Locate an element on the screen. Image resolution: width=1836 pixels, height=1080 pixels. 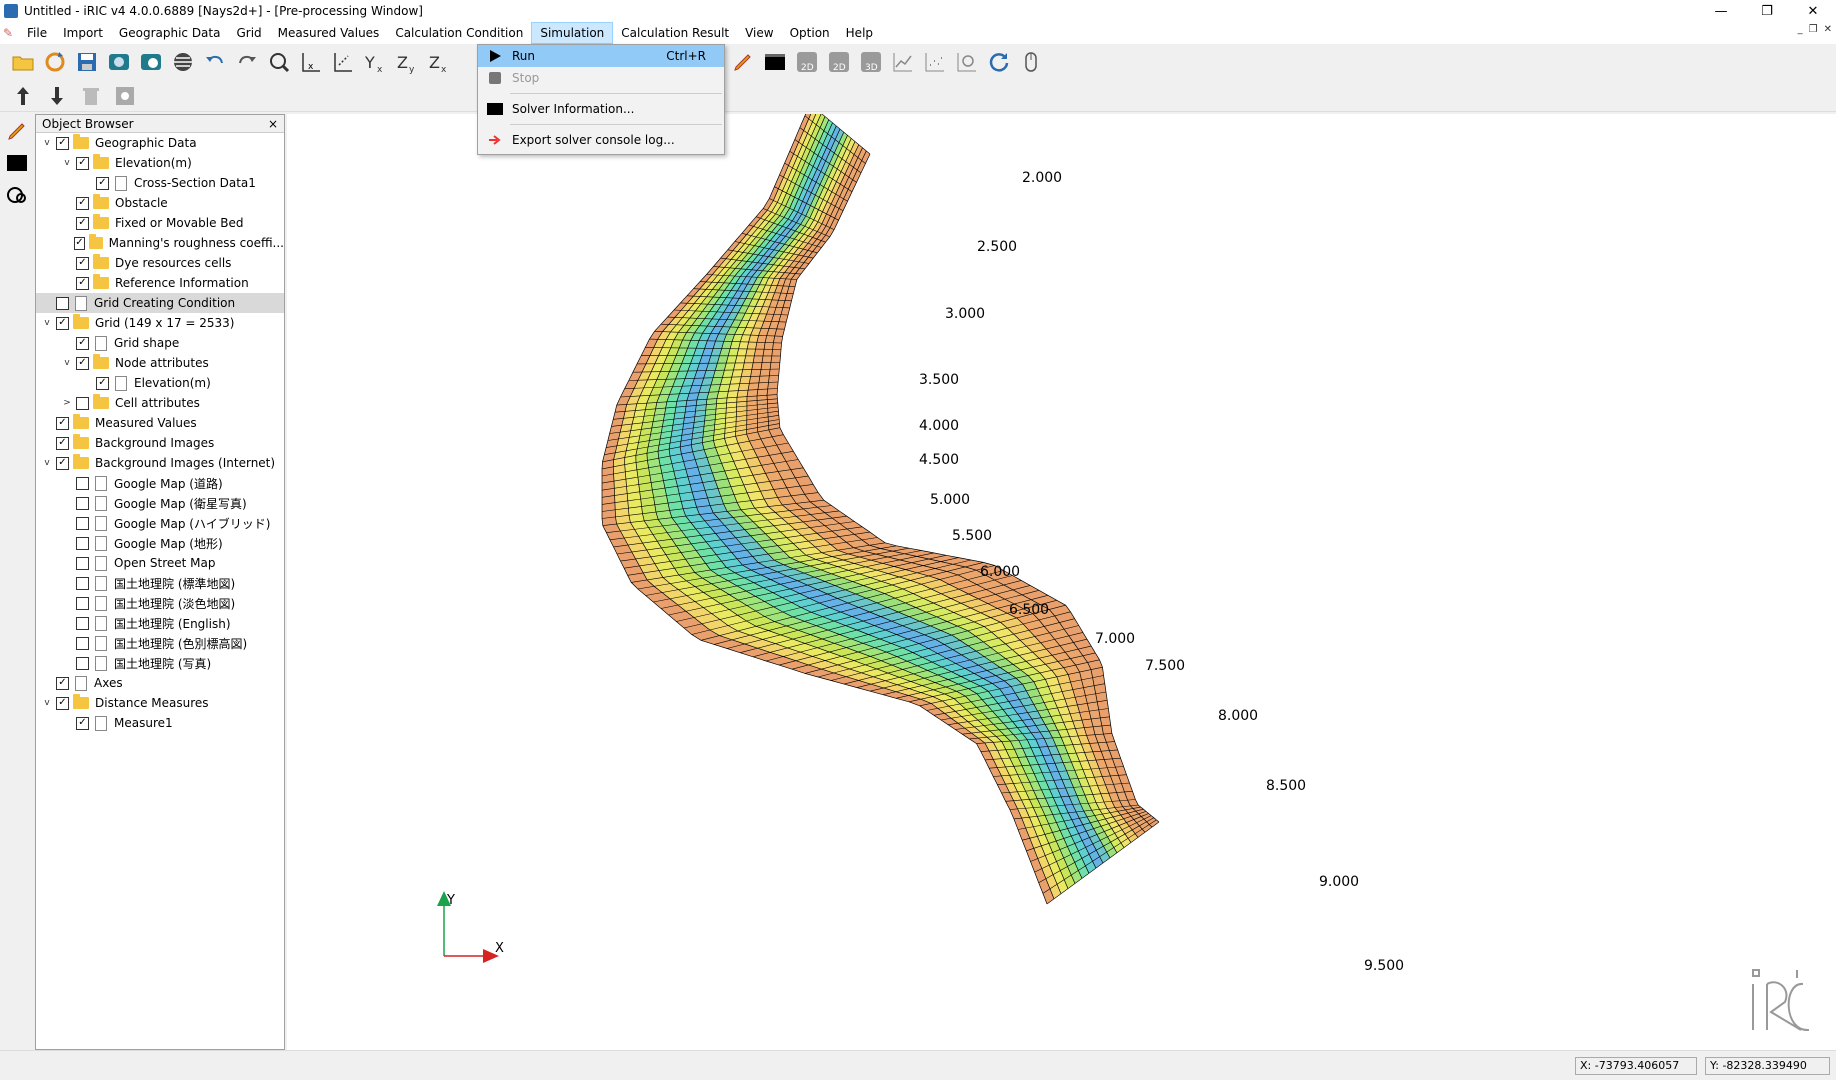
tree-item: ✓ Reference Information is located at coordinates (160, 283).